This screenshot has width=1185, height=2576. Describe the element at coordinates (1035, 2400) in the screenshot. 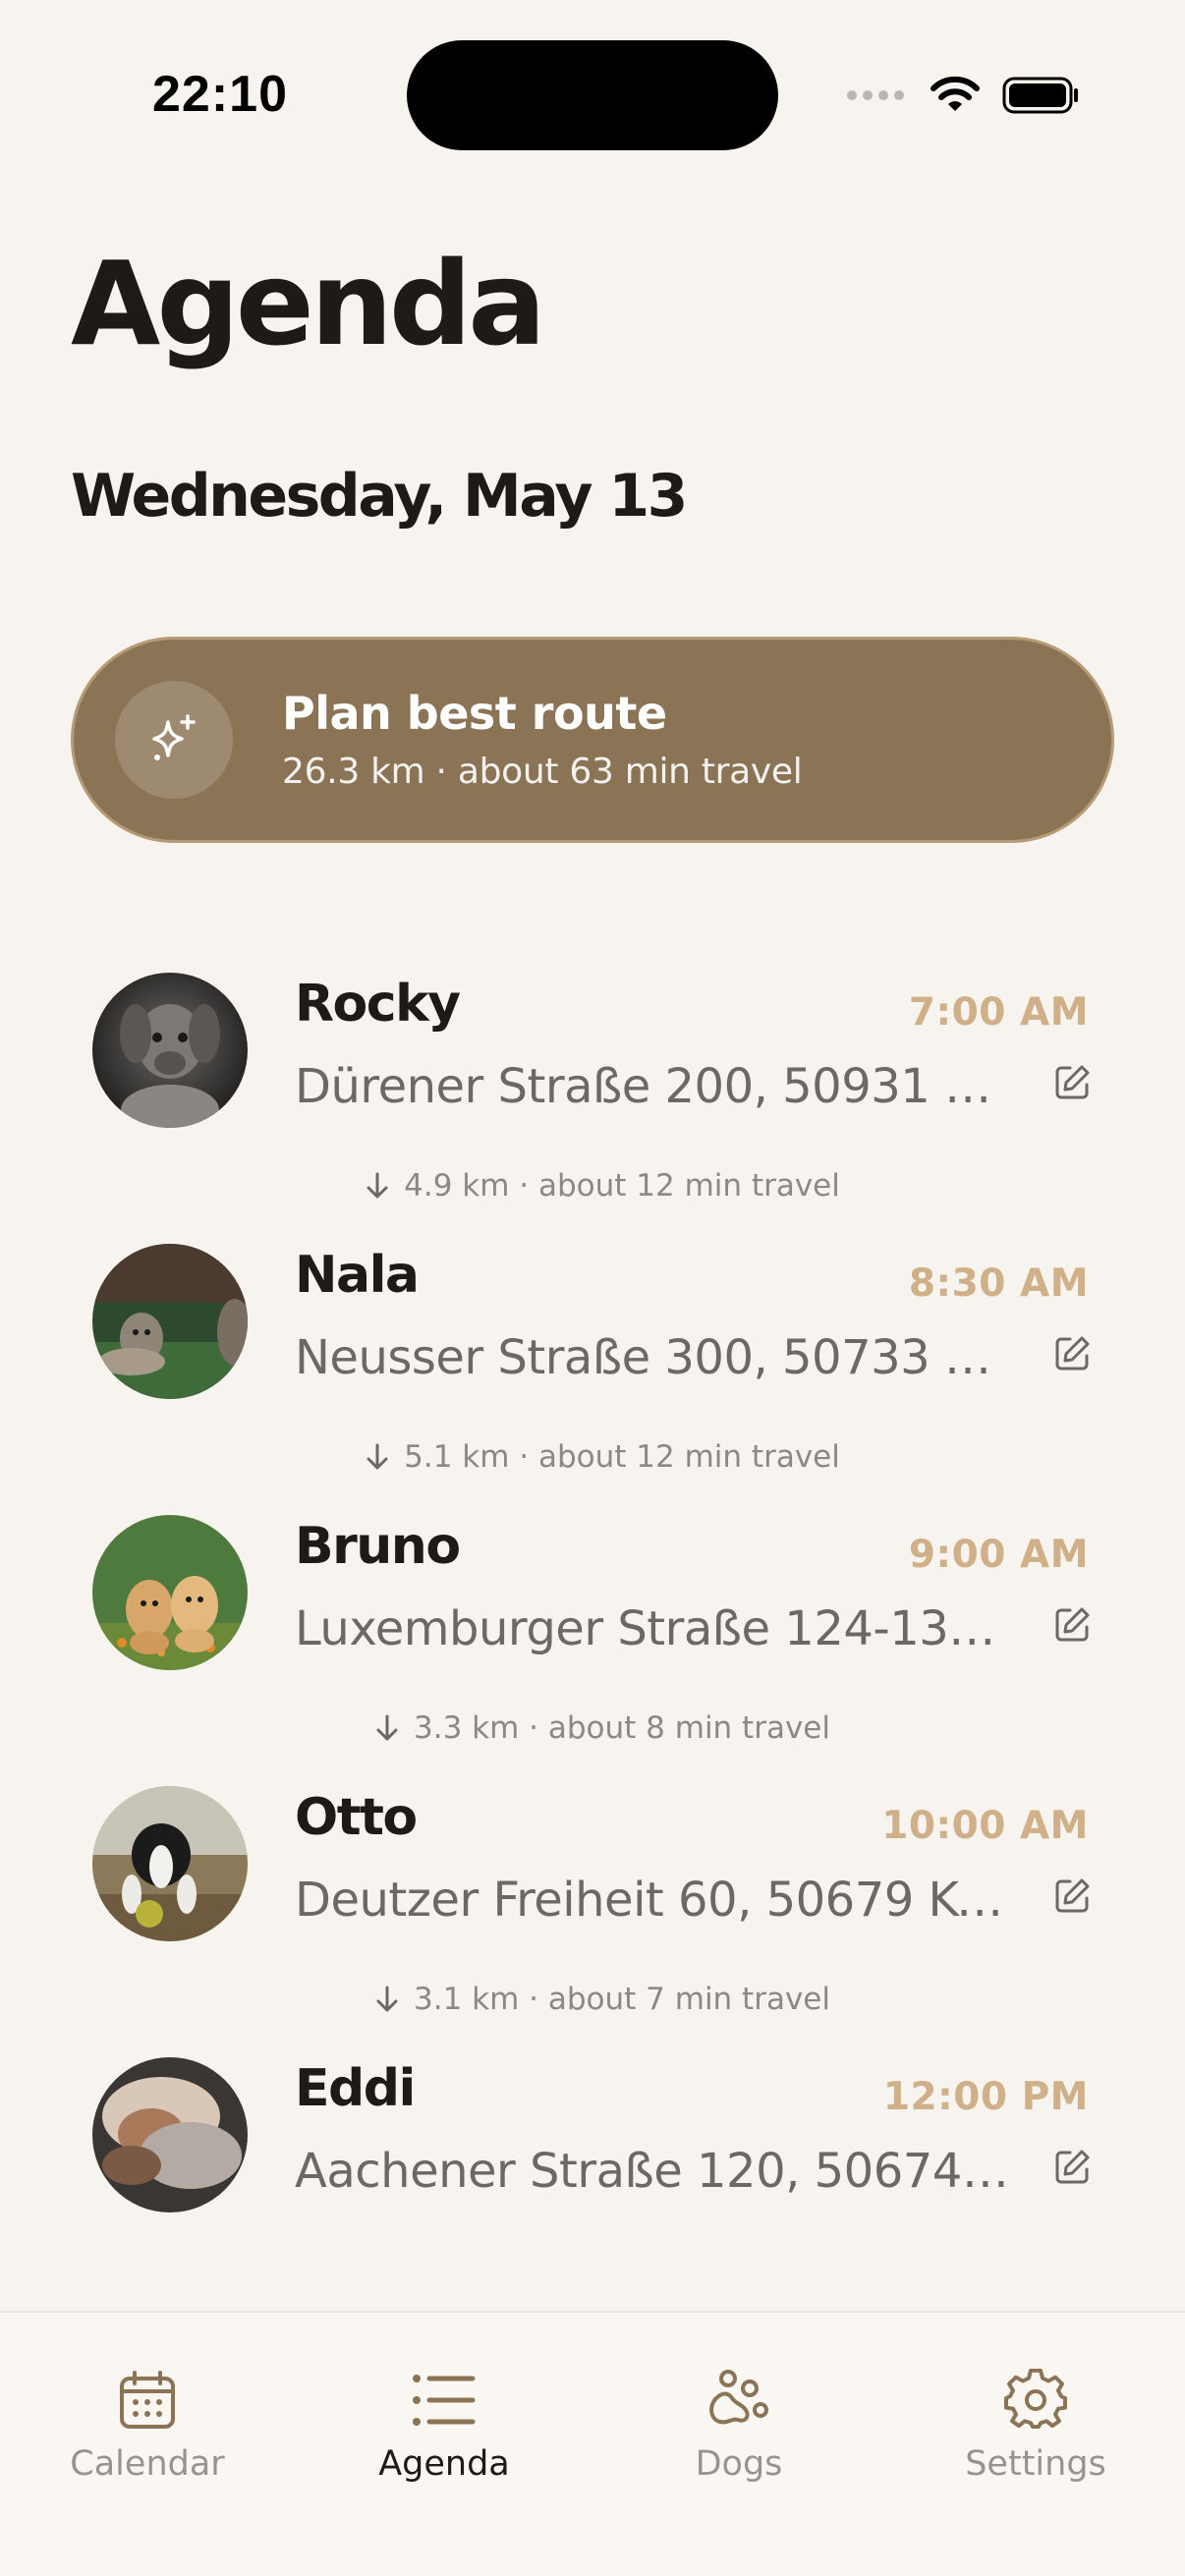

I see `gear-icon` at that location.